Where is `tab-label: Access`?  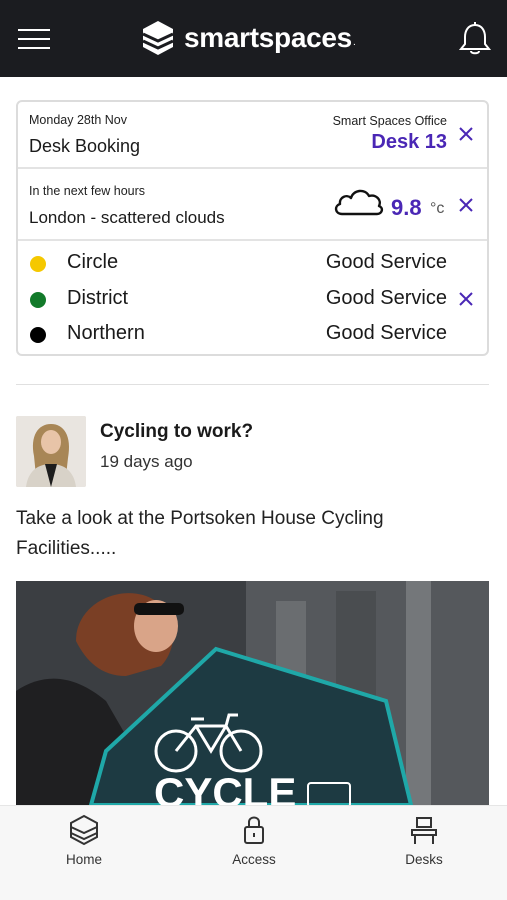
tab-label: Access is located at coordinates (254, 859).